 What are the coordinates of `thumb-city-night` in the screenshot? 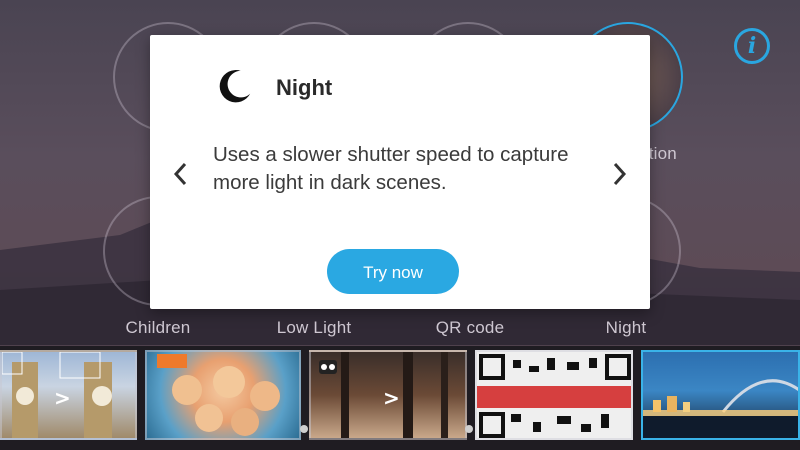 It's located at (720, 395).